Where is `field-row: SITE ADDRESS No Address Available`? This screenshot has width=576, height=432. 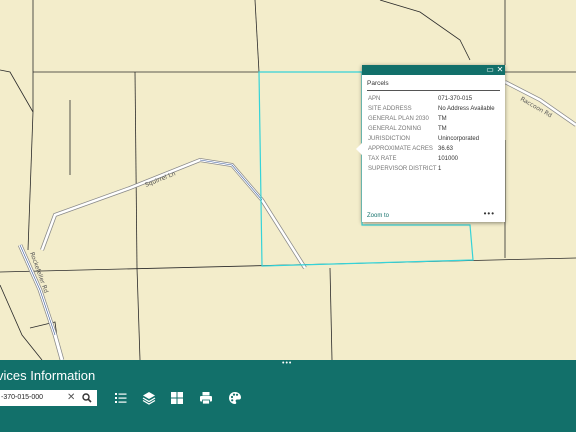
field-row: SITE ADDRESS No Address Available is located at coordinates (435, 109).